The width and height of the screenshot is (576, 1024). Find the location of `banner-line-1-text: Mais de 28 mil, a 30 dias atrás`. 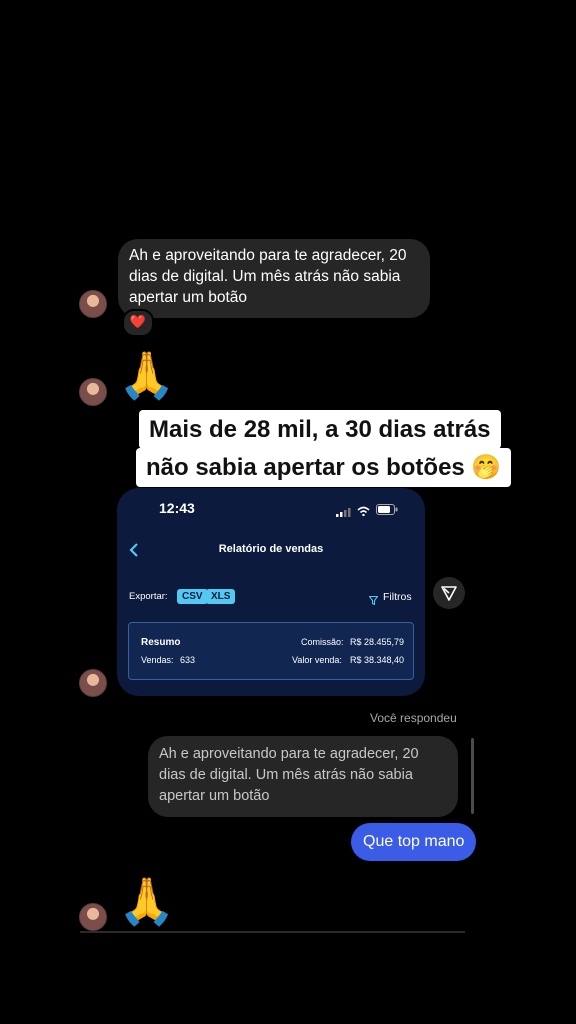

banner-line-1-text: Mais de 28 mil, a 30 dias atrás is located at coordinates (320, 429).